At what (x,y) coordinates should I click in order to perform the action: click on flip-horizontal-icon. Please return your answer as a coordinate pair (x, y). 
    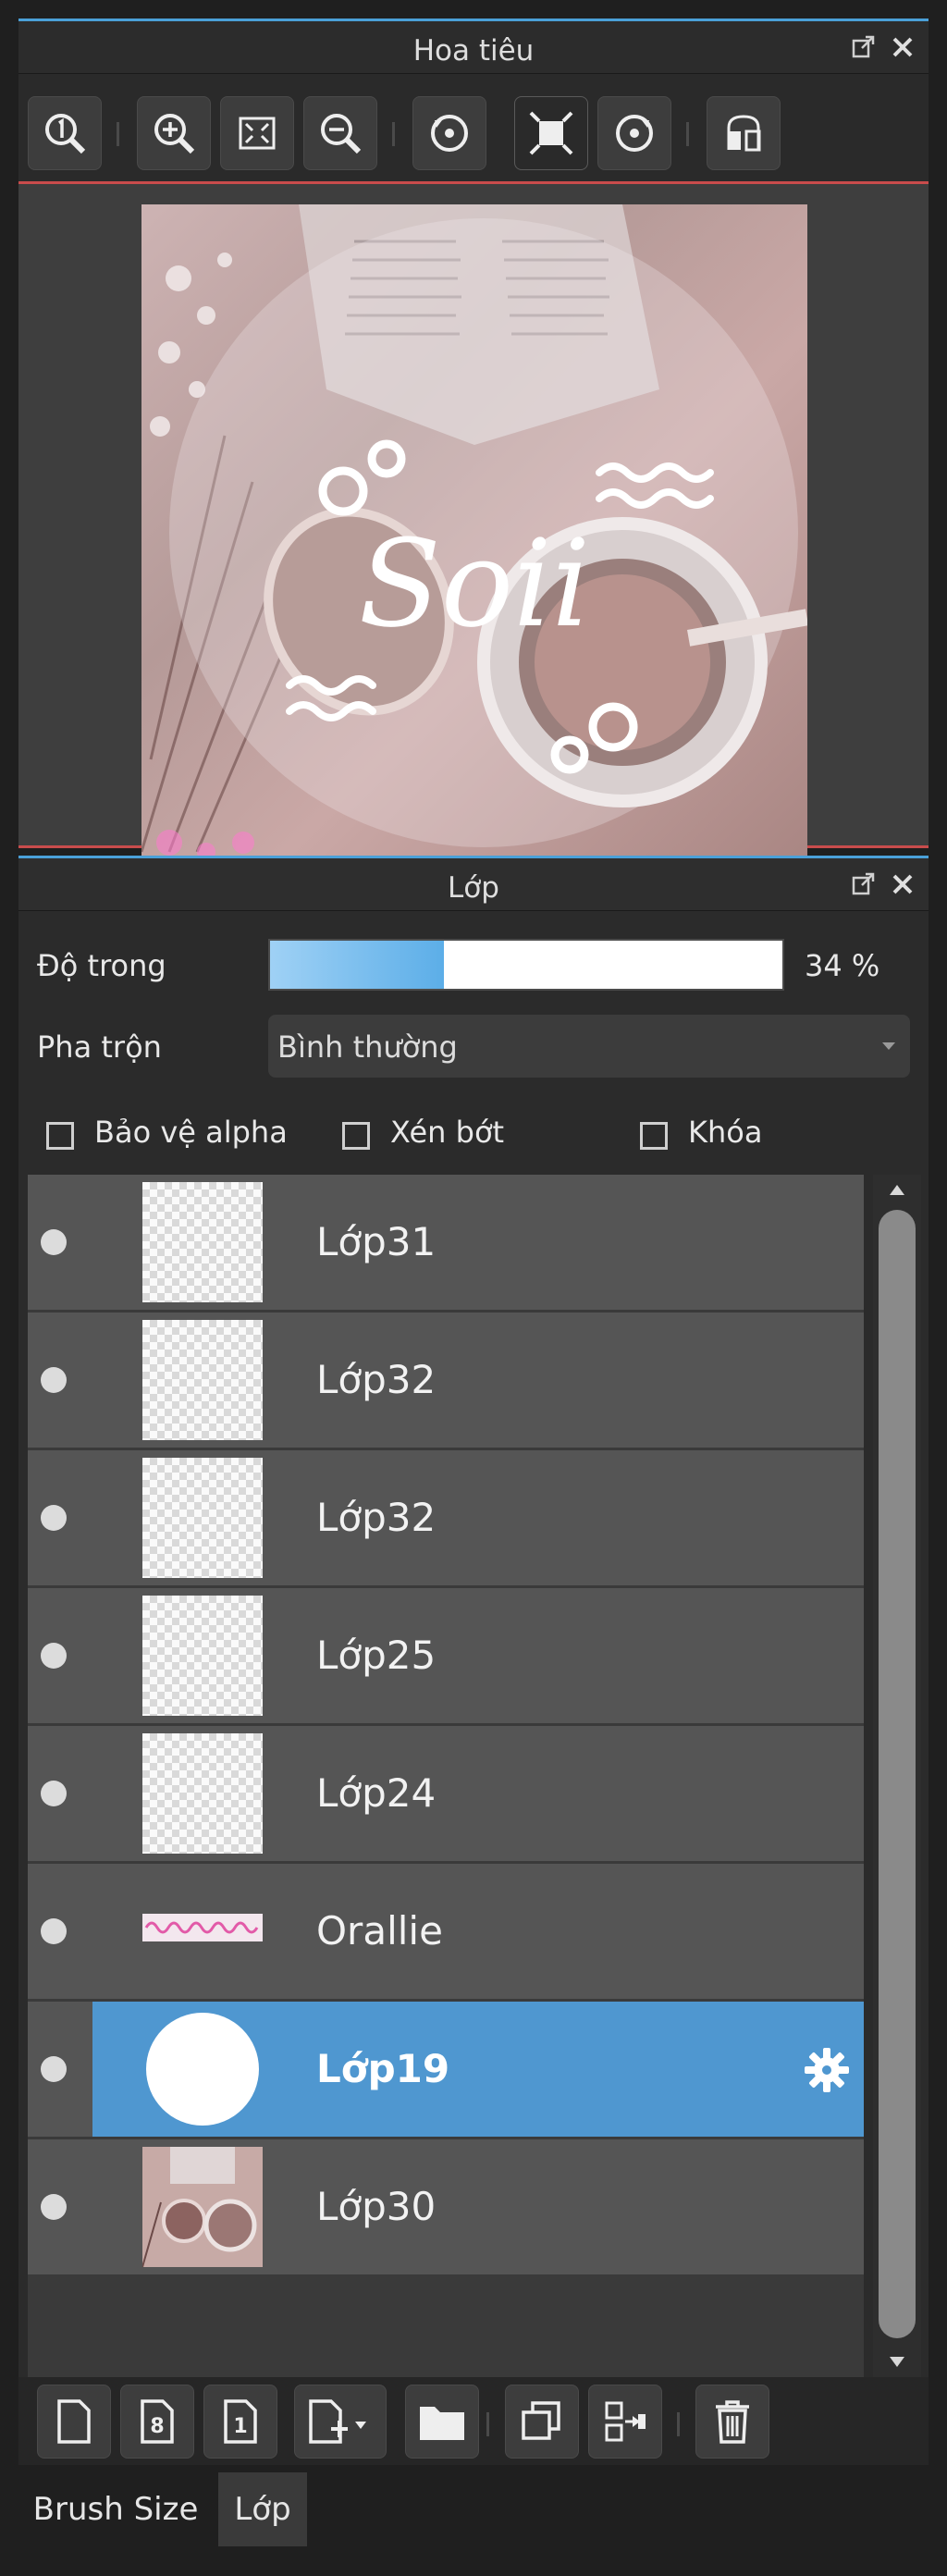
    Looking at the image, I should click on (744, 133).